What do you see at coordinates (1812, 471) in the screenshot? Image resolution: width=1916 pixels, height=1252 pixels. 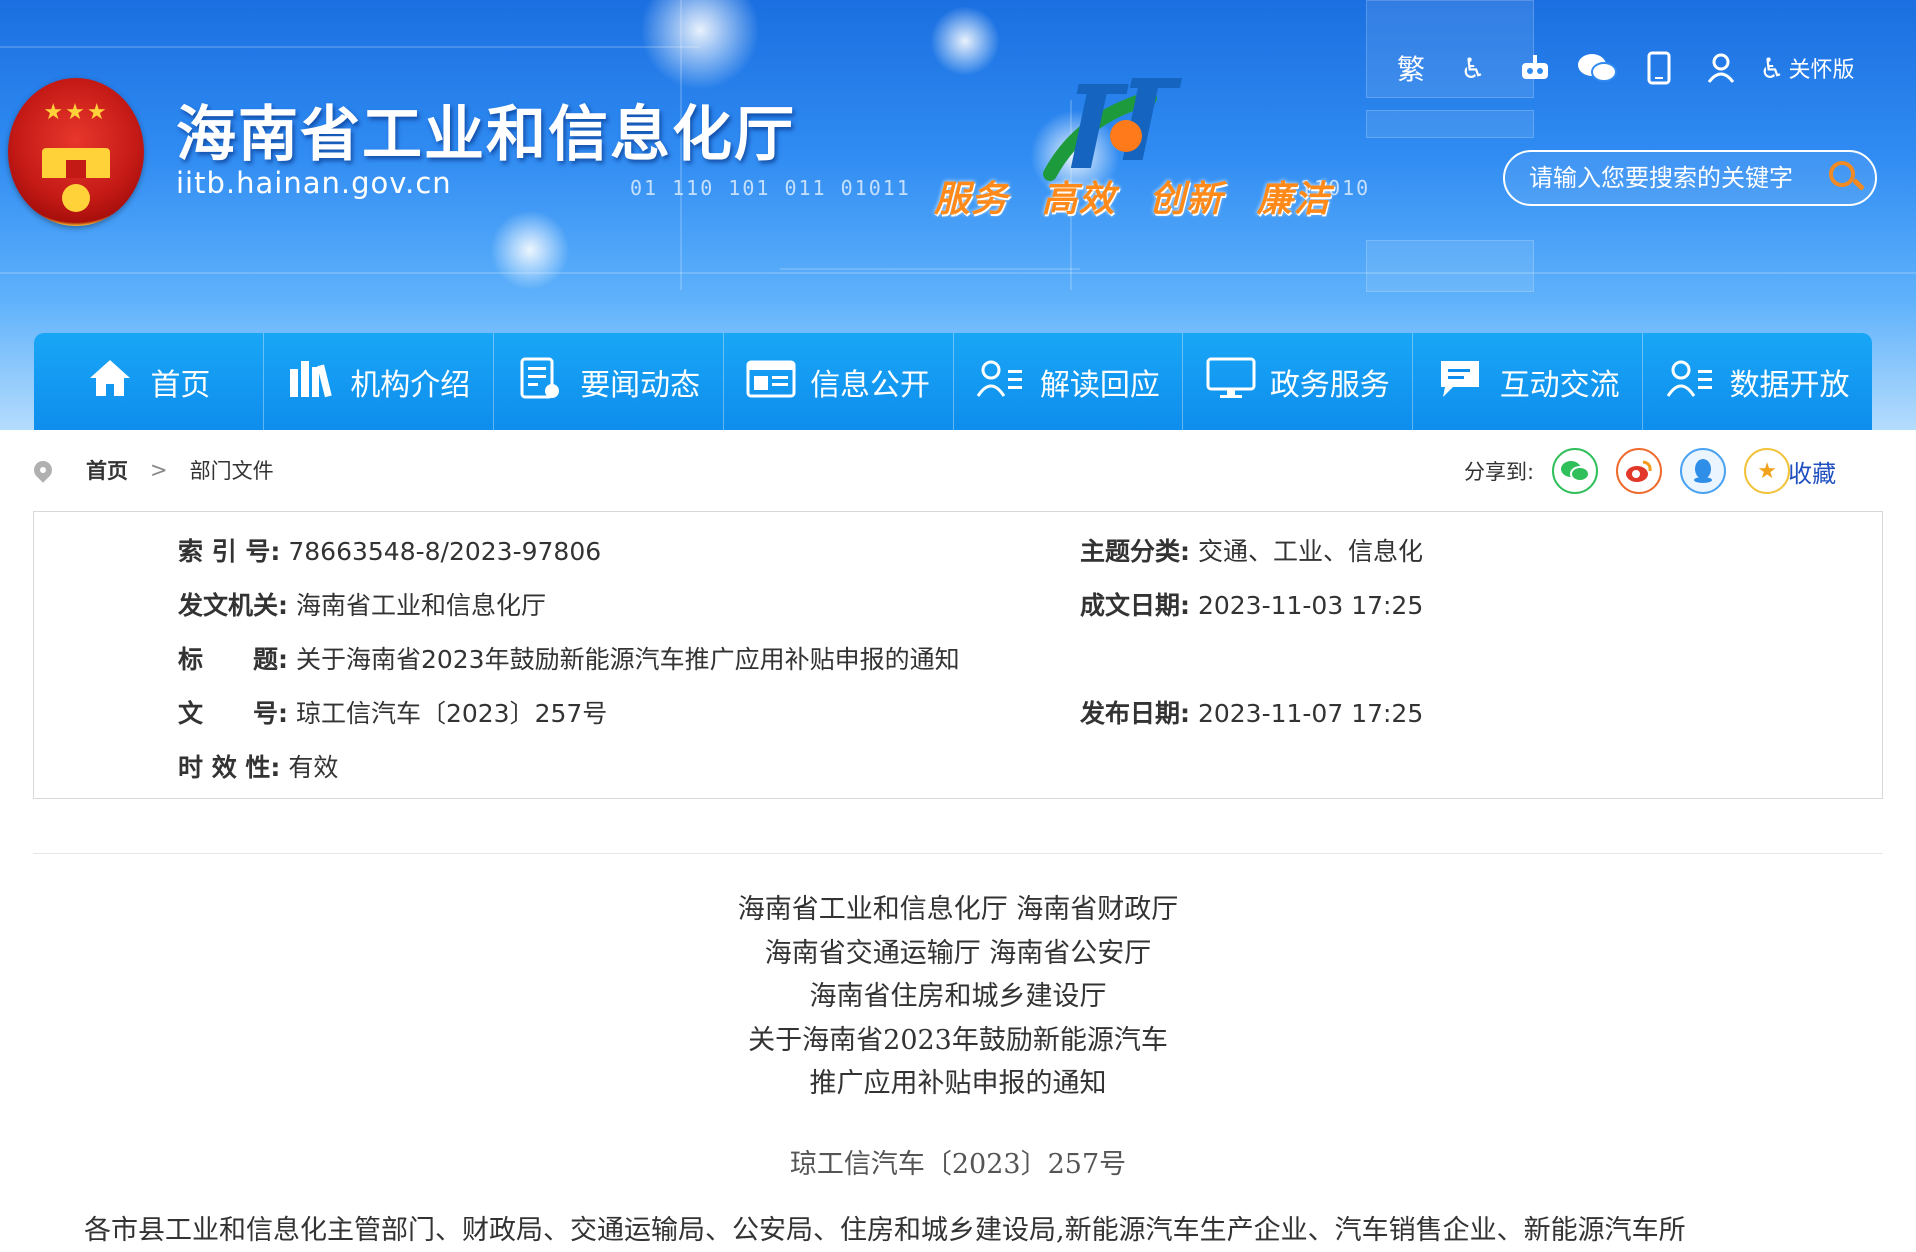 I see `favorite-button: 收藏` at bounding box center [1812, 471].